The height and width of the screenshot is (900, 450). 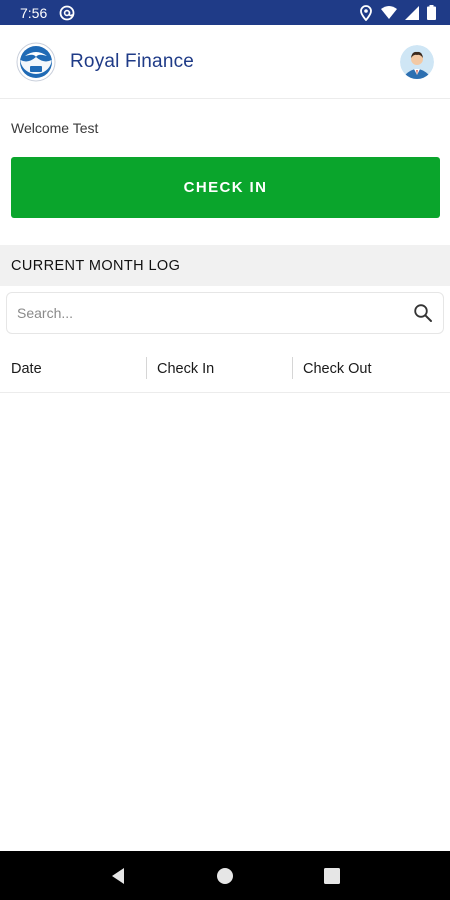 What do you see at coordinates (34, 12) in the screenshot?
I see `status-time: 7:56` at bounding box center [34, 12].